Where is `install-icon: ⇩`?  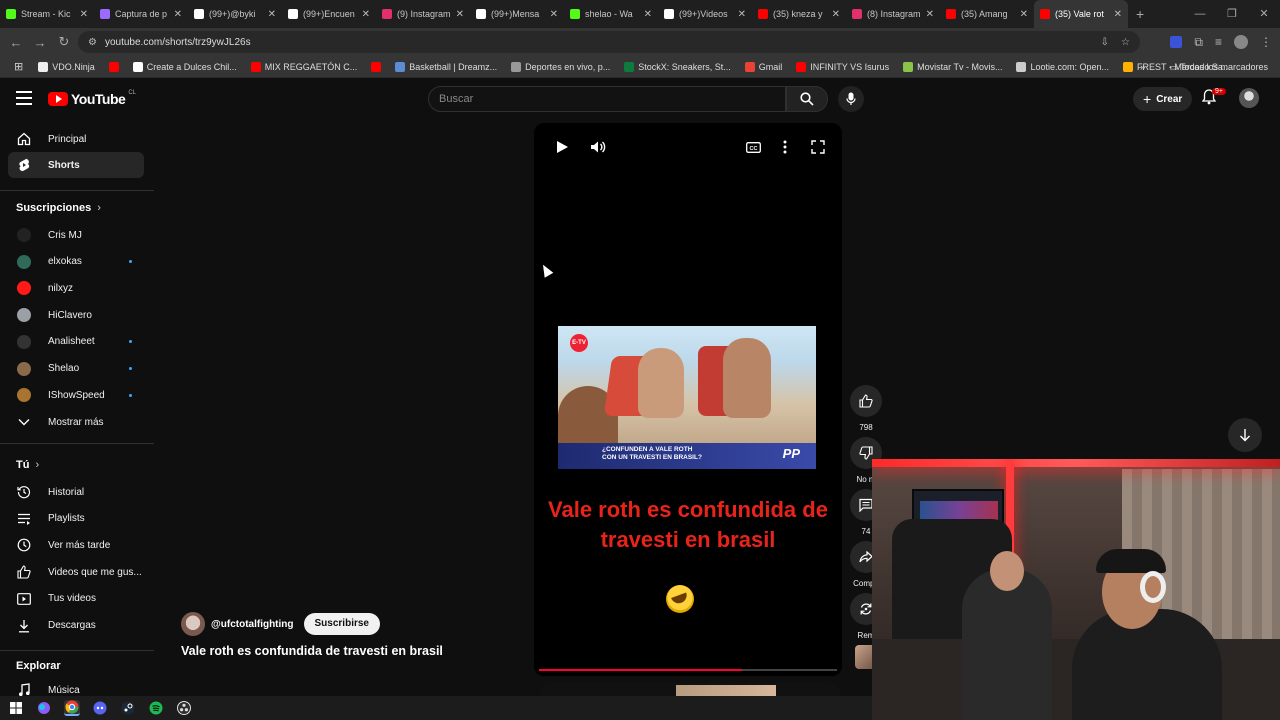
install-icon: ⇩ is located at coordinates (1105, 42).